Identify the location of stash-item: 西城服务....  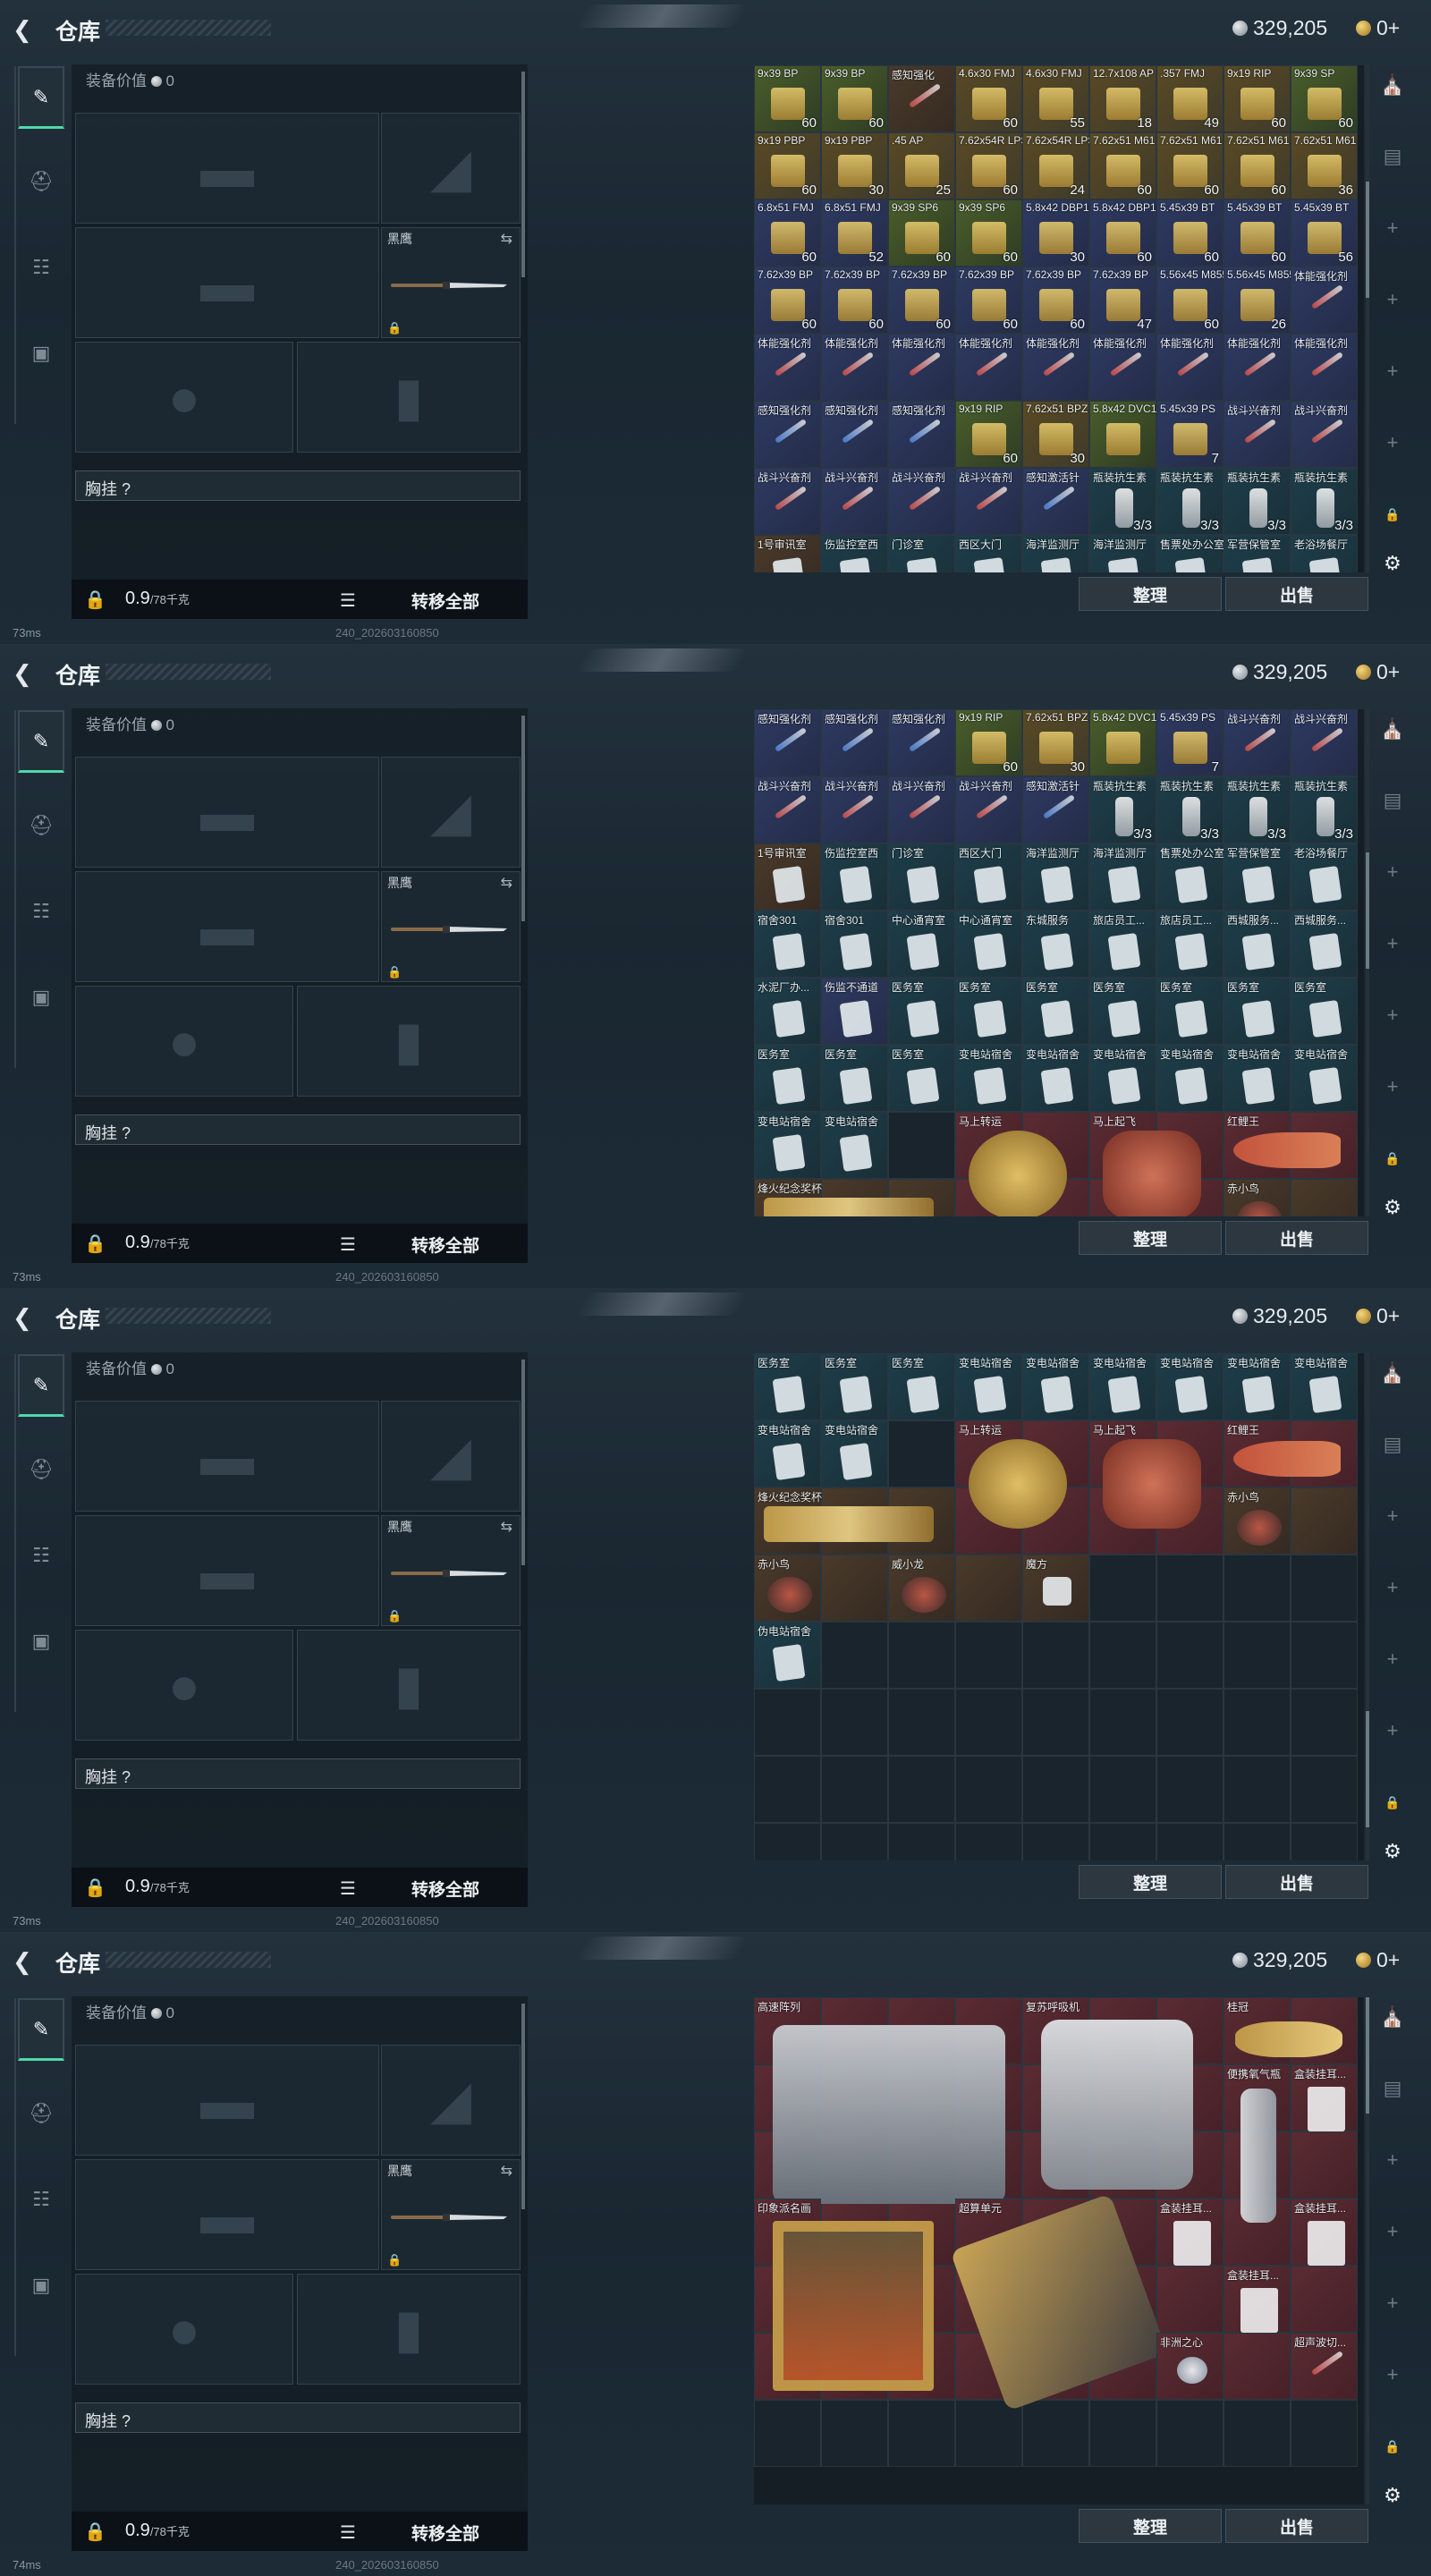
(1258, 944).